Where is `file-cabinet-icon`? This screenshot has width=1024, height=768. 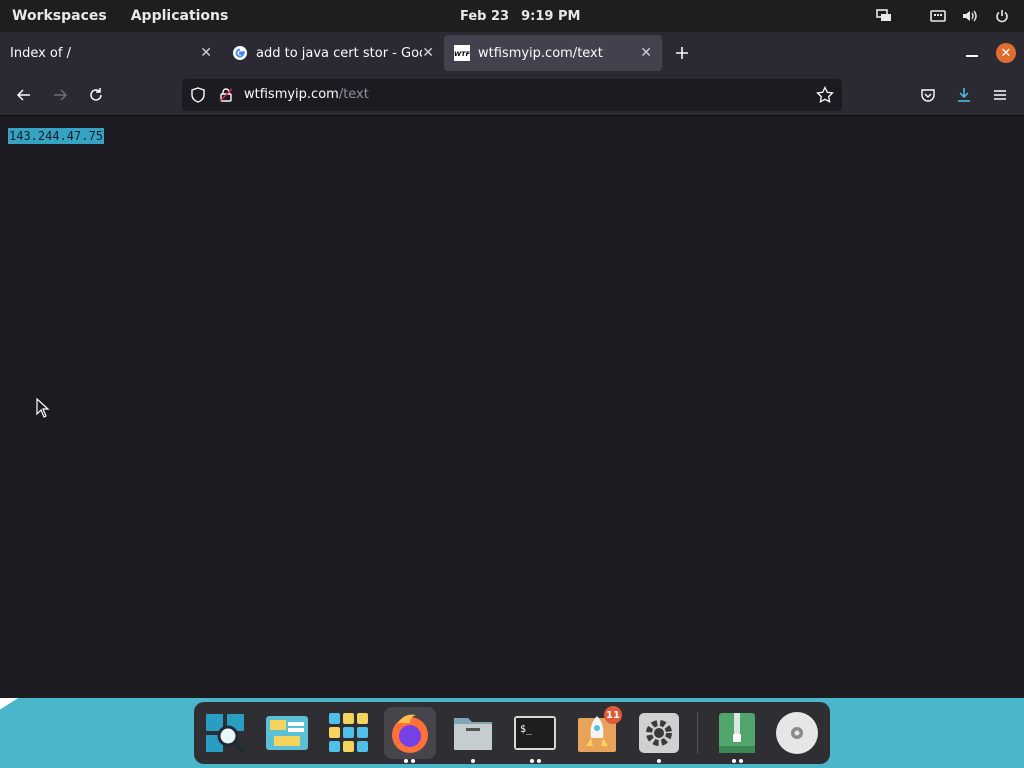 file-cabinet-icon is located at coordinates (473, 733).